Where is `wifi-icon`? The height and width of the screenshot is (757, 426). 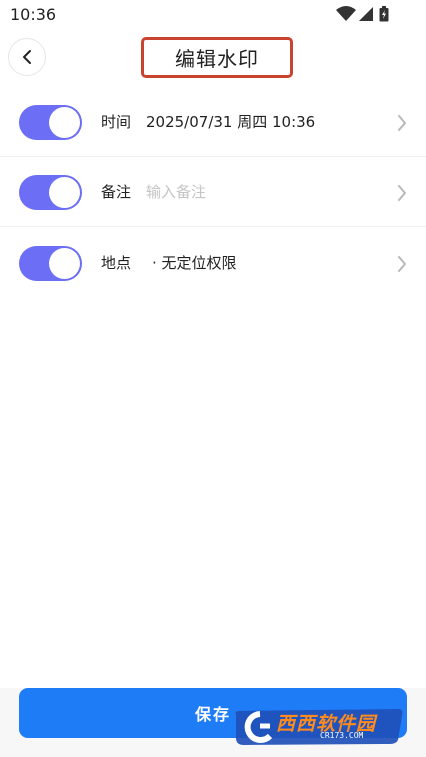
wifi-icon is located at coordinates (346, 13).